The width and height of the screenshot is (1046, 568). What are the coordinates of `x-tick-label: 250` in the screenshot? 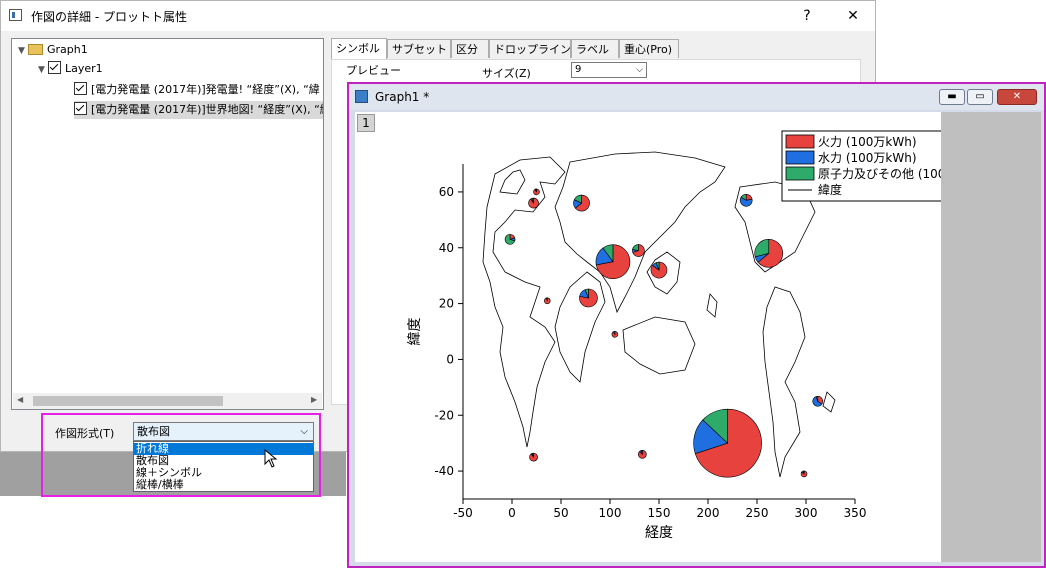 It's located at (757, 513).